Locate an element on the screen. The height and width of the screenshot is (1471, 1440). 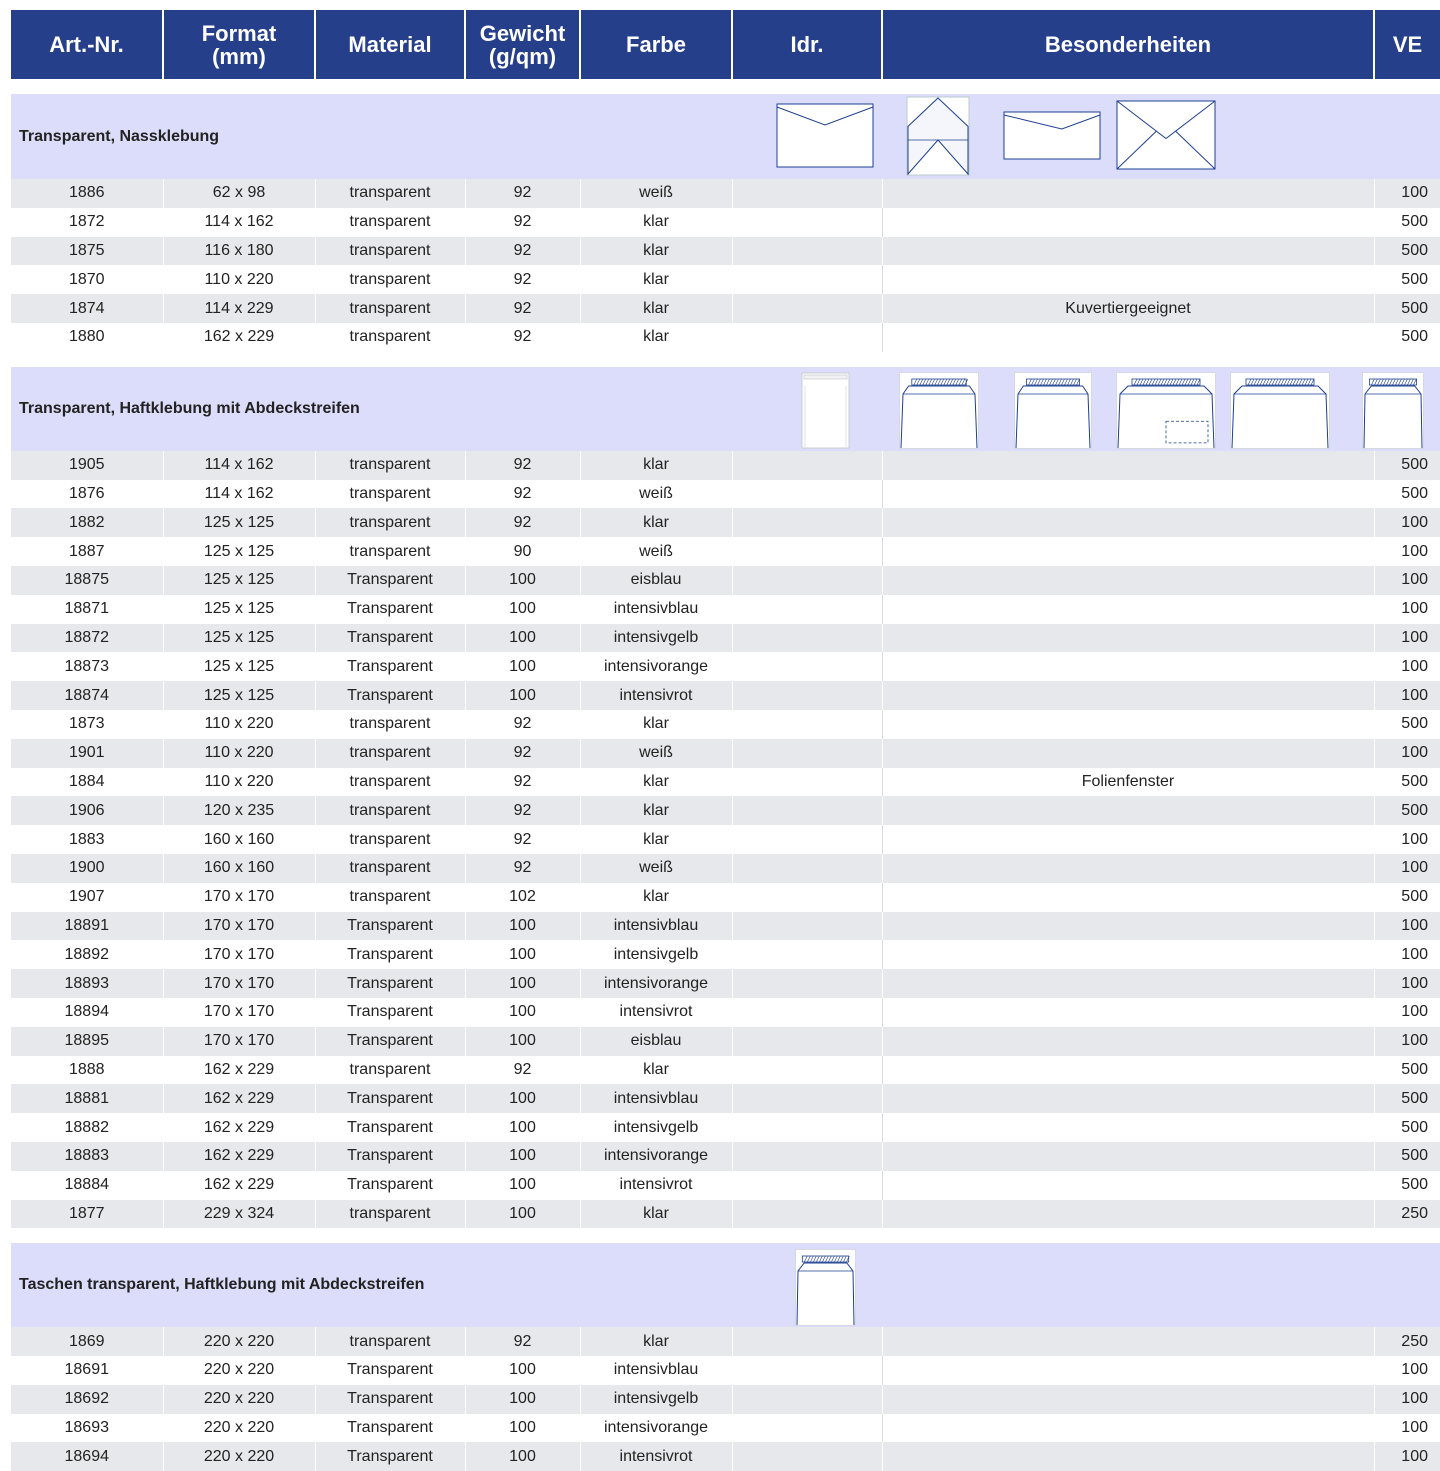
cell-art-nr: 1872 is located at coordinates (87, 222).